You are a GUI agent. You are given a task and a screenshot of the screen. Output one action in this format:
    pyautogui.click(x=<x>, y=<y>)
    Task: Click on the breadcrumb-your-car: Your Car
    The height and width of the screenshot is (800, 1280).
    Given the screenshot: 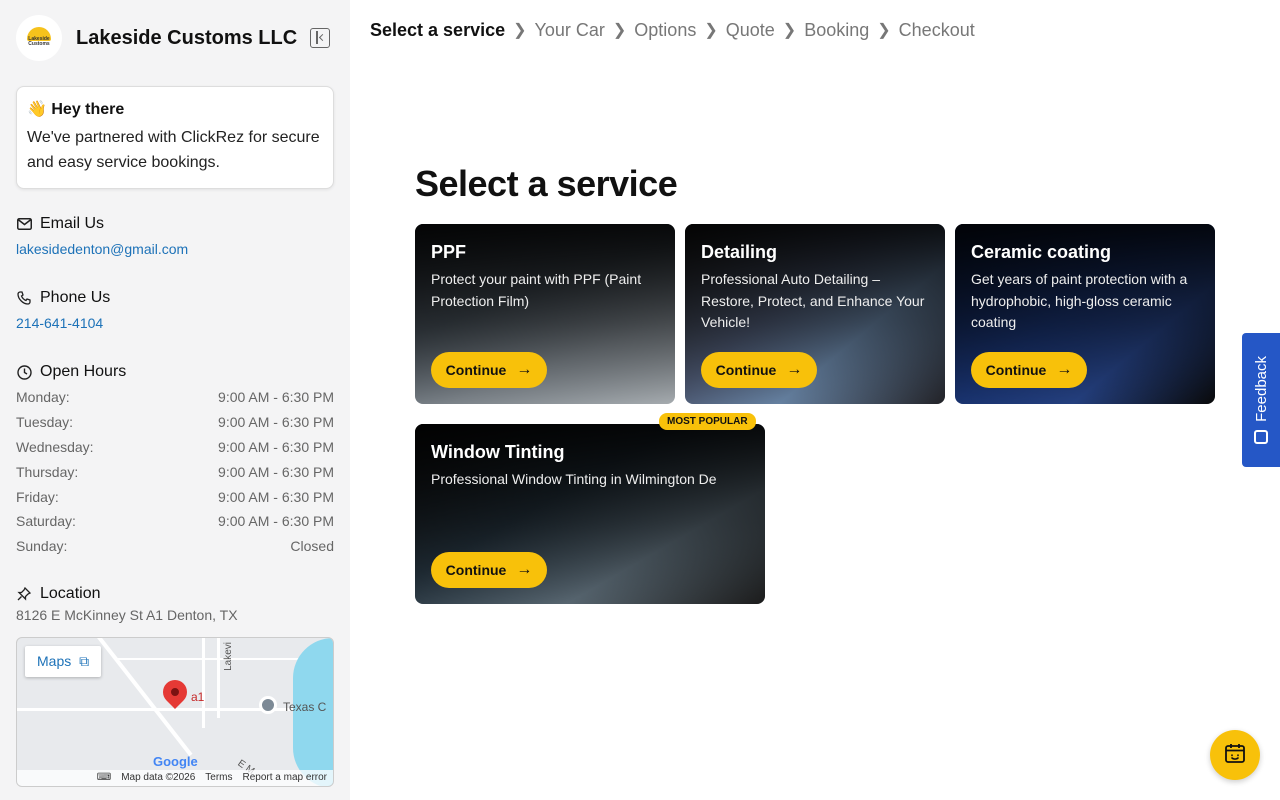 What is the action you would take?
    pyautogui.click(x=569, y=29)
    